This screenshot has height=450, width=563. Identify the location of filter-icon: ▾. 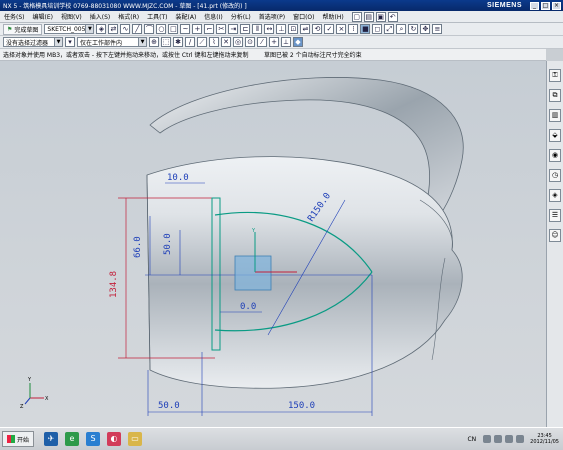
(70, 42).